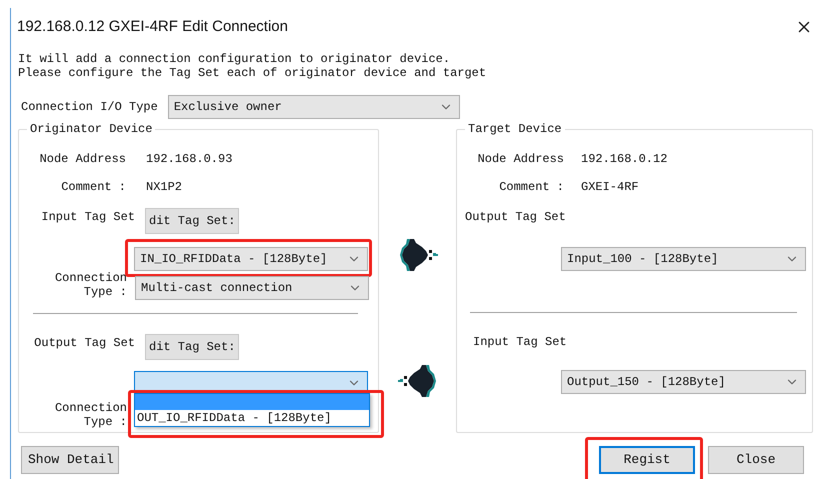 This screenshot has width=817, height=479. What do you see at coordinates (70, 460) in the screenshot?
I see `dialog-button: Show Detail` at bounding box center [70, 460].